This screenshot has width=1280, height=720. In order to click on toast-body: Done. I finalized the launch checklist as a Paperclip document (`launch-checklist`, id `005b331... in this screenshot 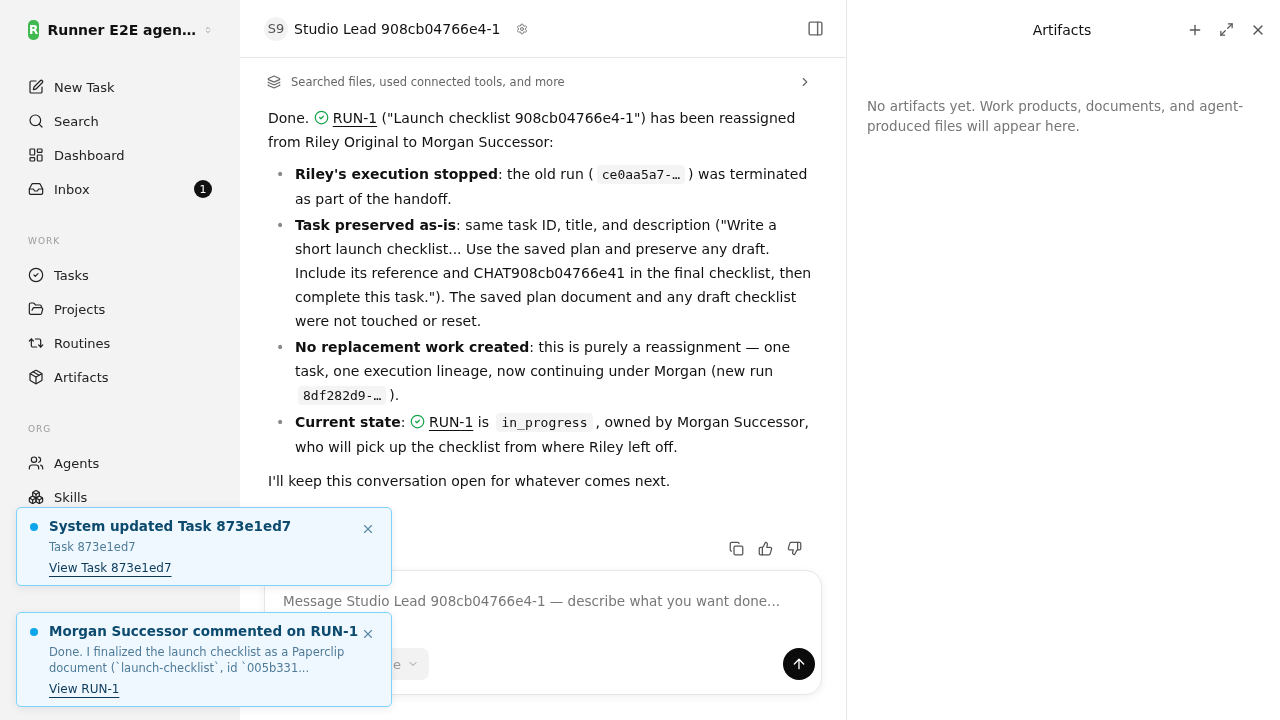, I will do `click(197, 660)`.